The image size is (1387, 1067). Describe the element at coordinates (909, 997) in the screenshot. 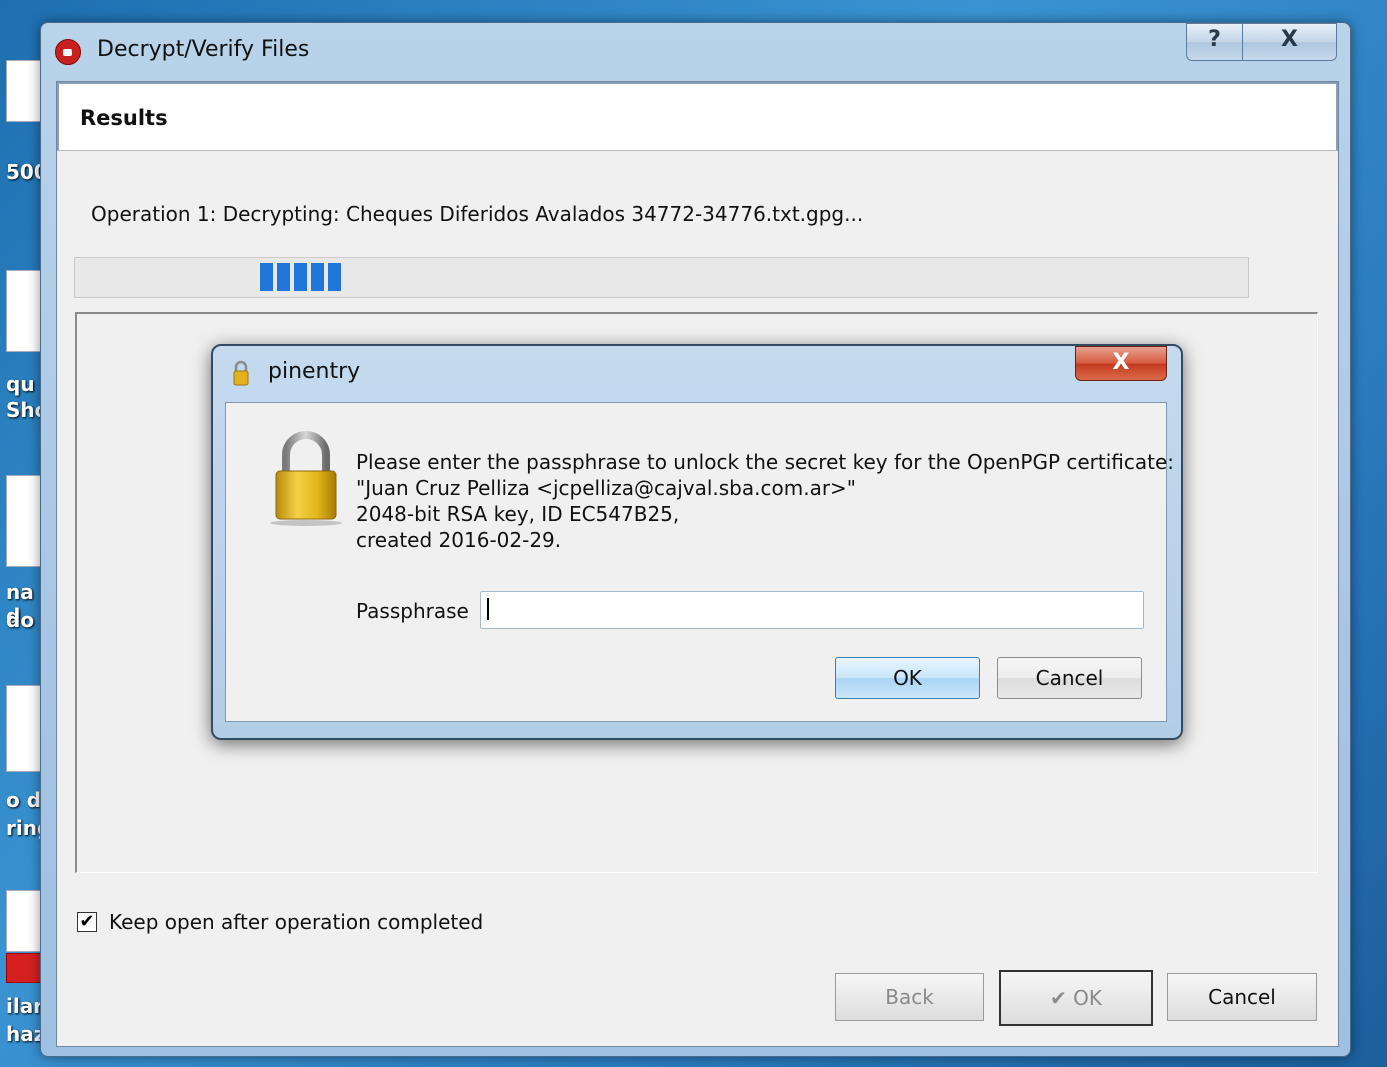

I see `back-button: Back` at that location.